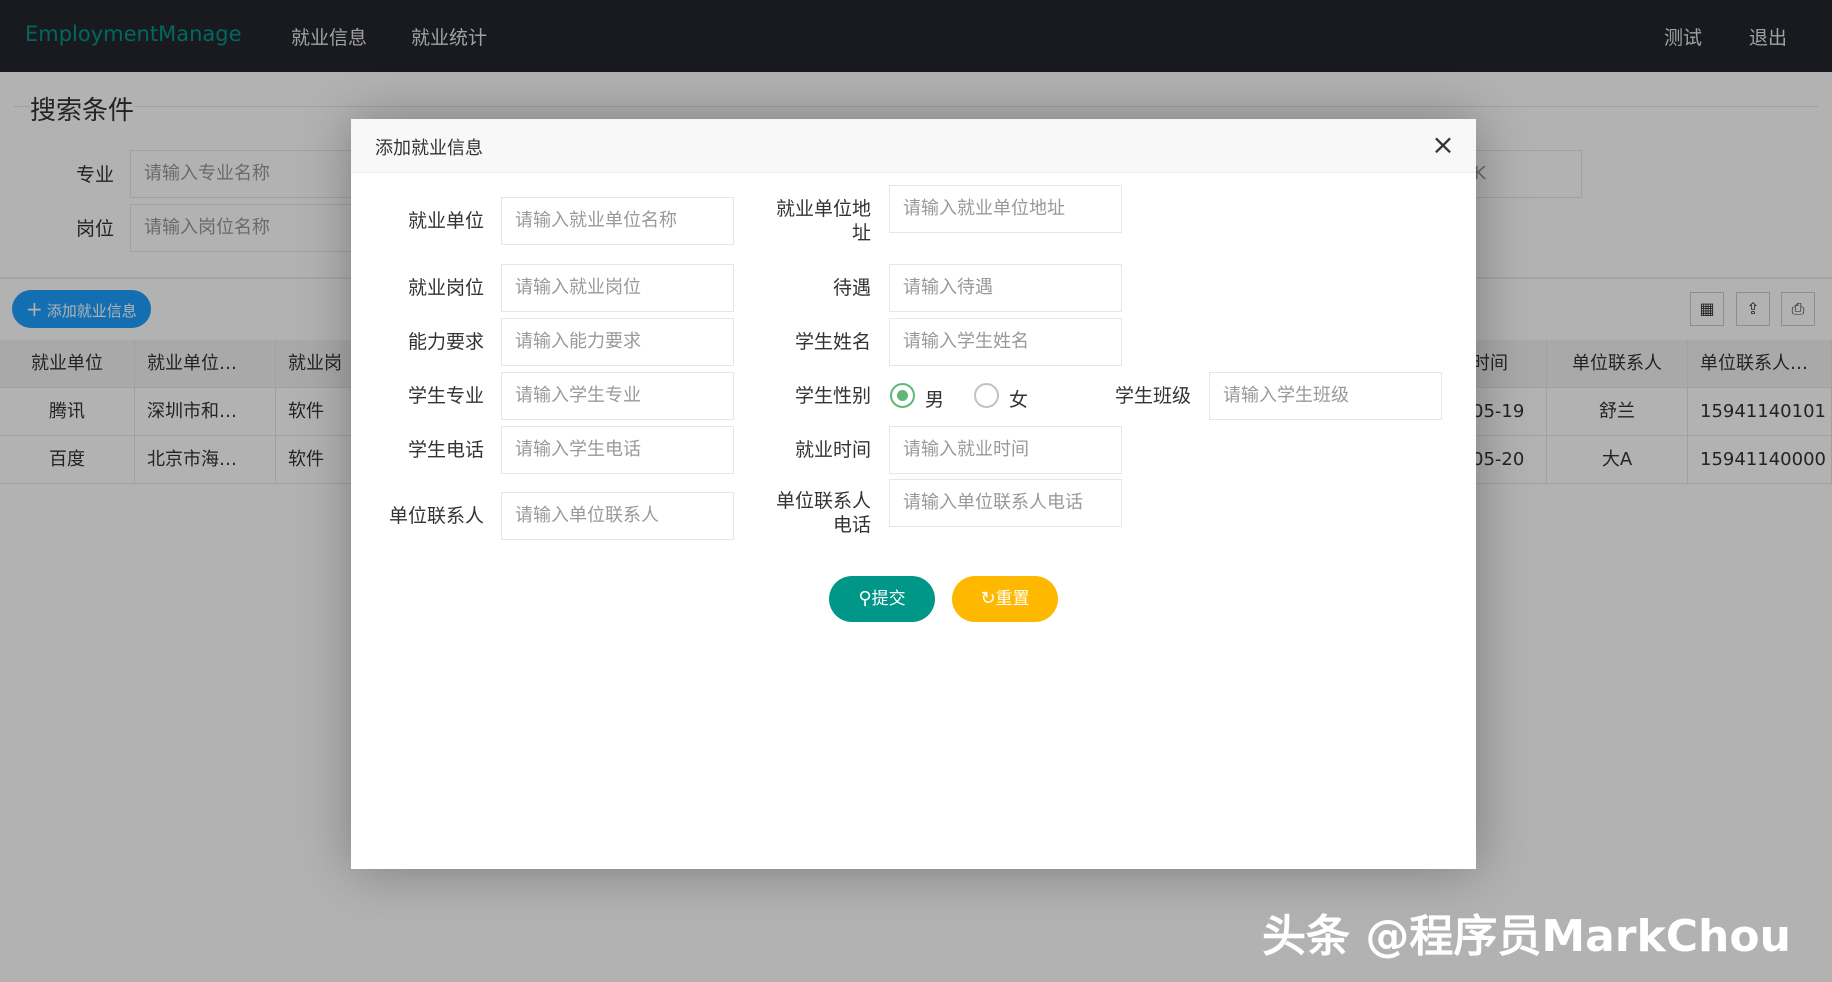  Describe the element at coordinates (429, 148) in the screenshot. I see `modal-title: 添加就业信息` at that location.